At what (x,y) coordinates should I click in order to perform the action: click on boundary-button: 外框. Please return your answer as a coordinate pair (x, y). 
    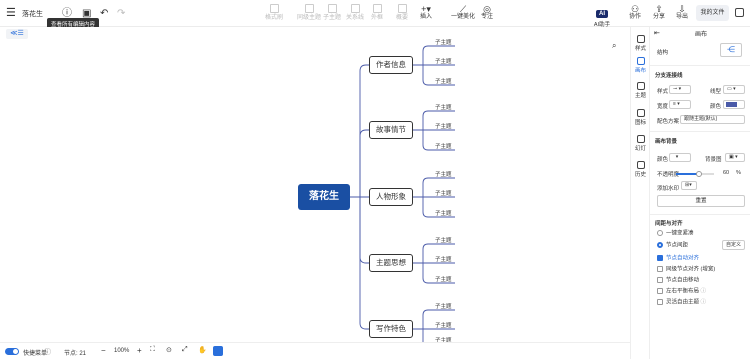
    Looking at the image, I should click on (377, 13).